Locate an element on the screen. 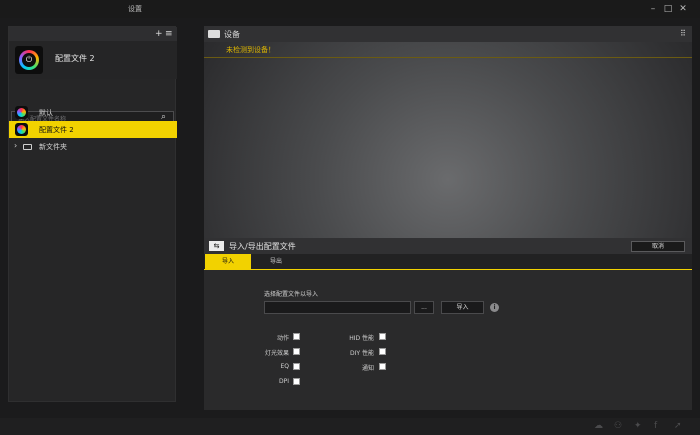 This screenshot has width=700, height=435. add-profile-icon: + is located at coordinates (159, 34).